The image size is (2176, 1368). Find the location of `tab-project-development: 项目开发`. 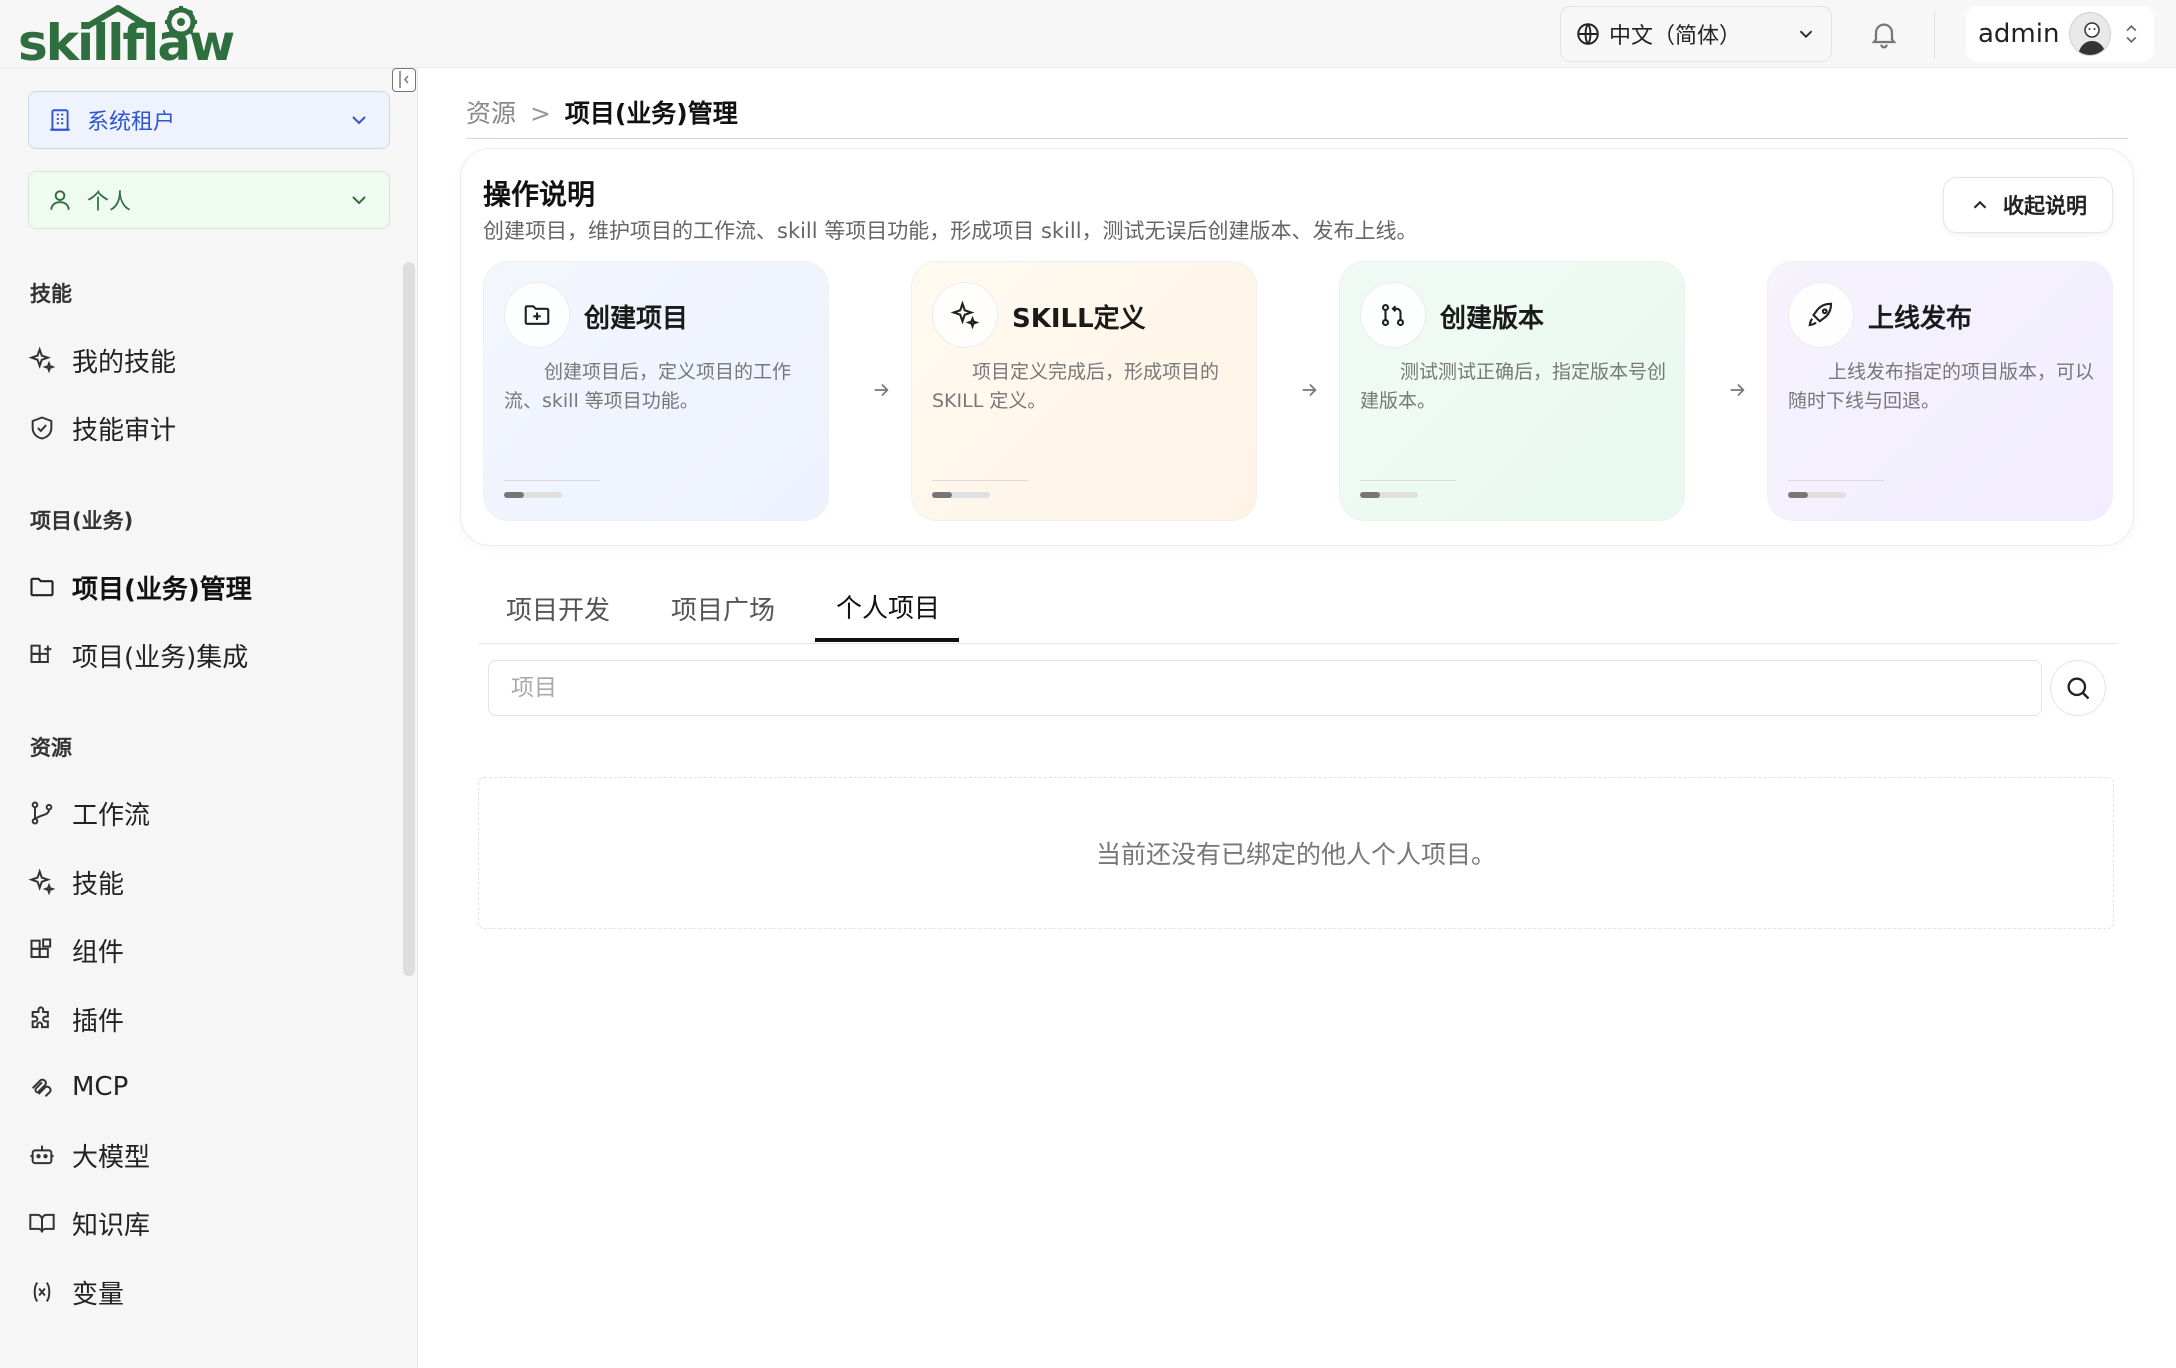

tab-project-development: 项目开发 is located at coordinates (558, 608).